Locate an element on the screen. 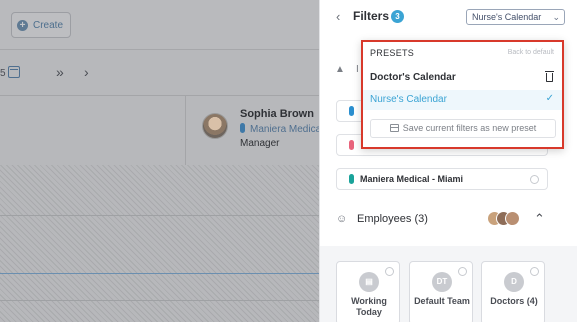  back-to-default-link: Back to default is located at coordinates (531, 52).